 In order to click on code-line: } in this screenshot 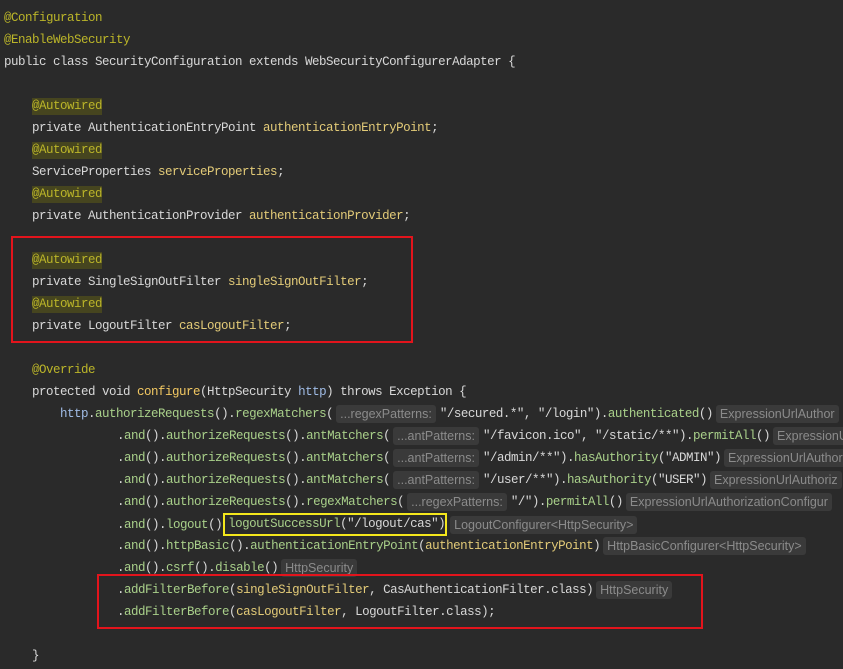, I will do `click(36, 656)`.